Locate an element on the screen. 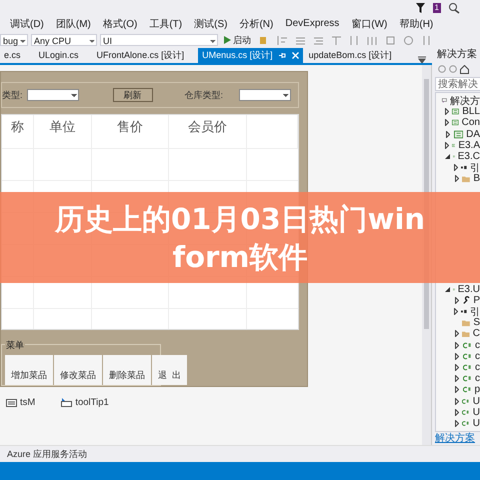 The width and height of the screenshot is (480, 480). item-label: E3.C is located at coordinates (469, 156).